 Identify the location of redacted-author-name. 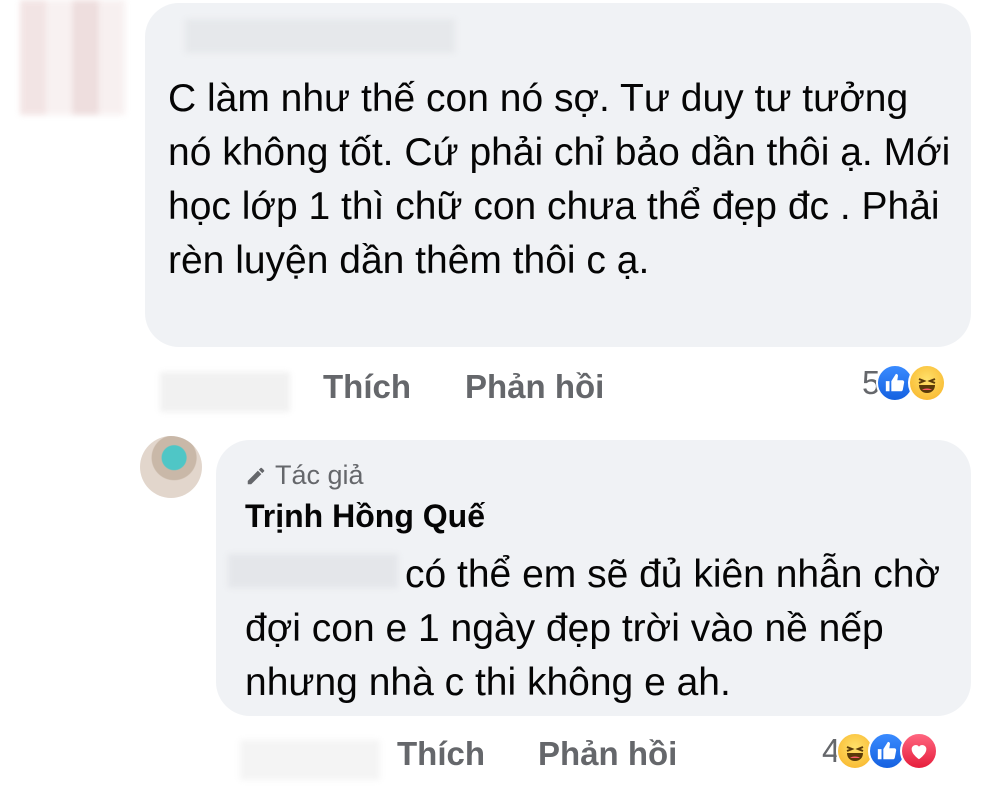
(320, 36).